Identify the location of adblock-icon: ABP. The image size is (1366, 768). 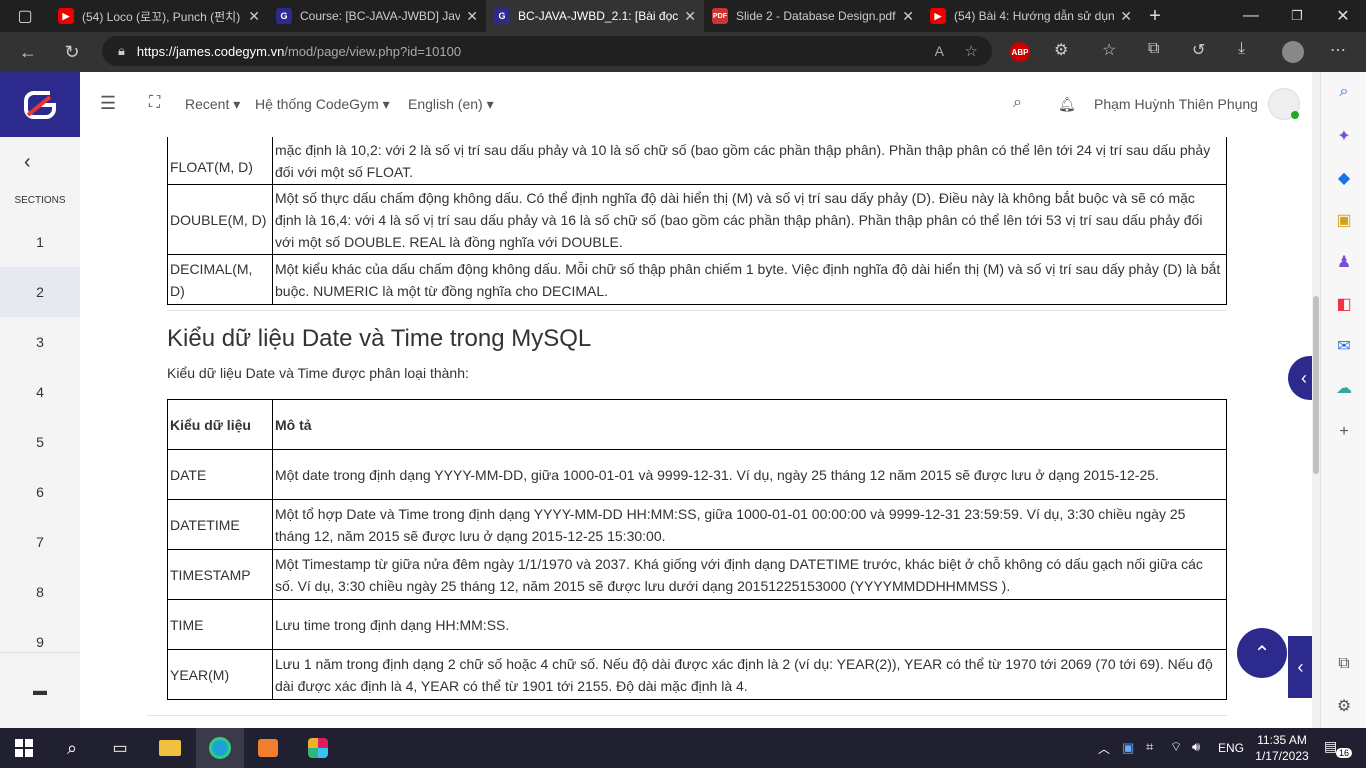
(1020, 52).